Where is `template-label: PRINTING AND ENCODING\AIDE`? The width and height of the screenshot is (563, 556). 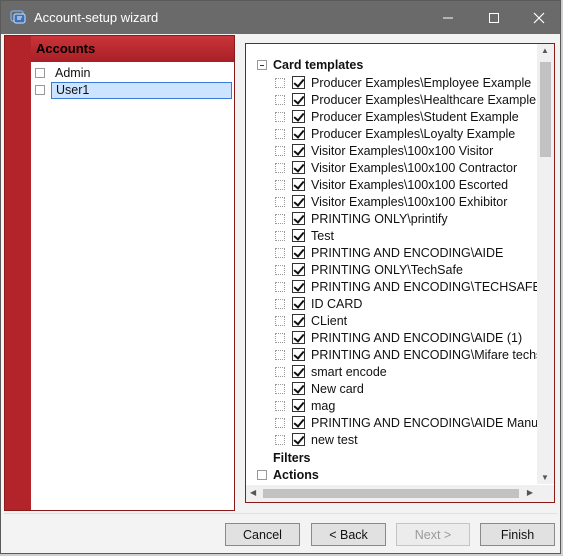
template-label: PRINTING AND ENCODING\AIDE is located at coordinates (407, 252).